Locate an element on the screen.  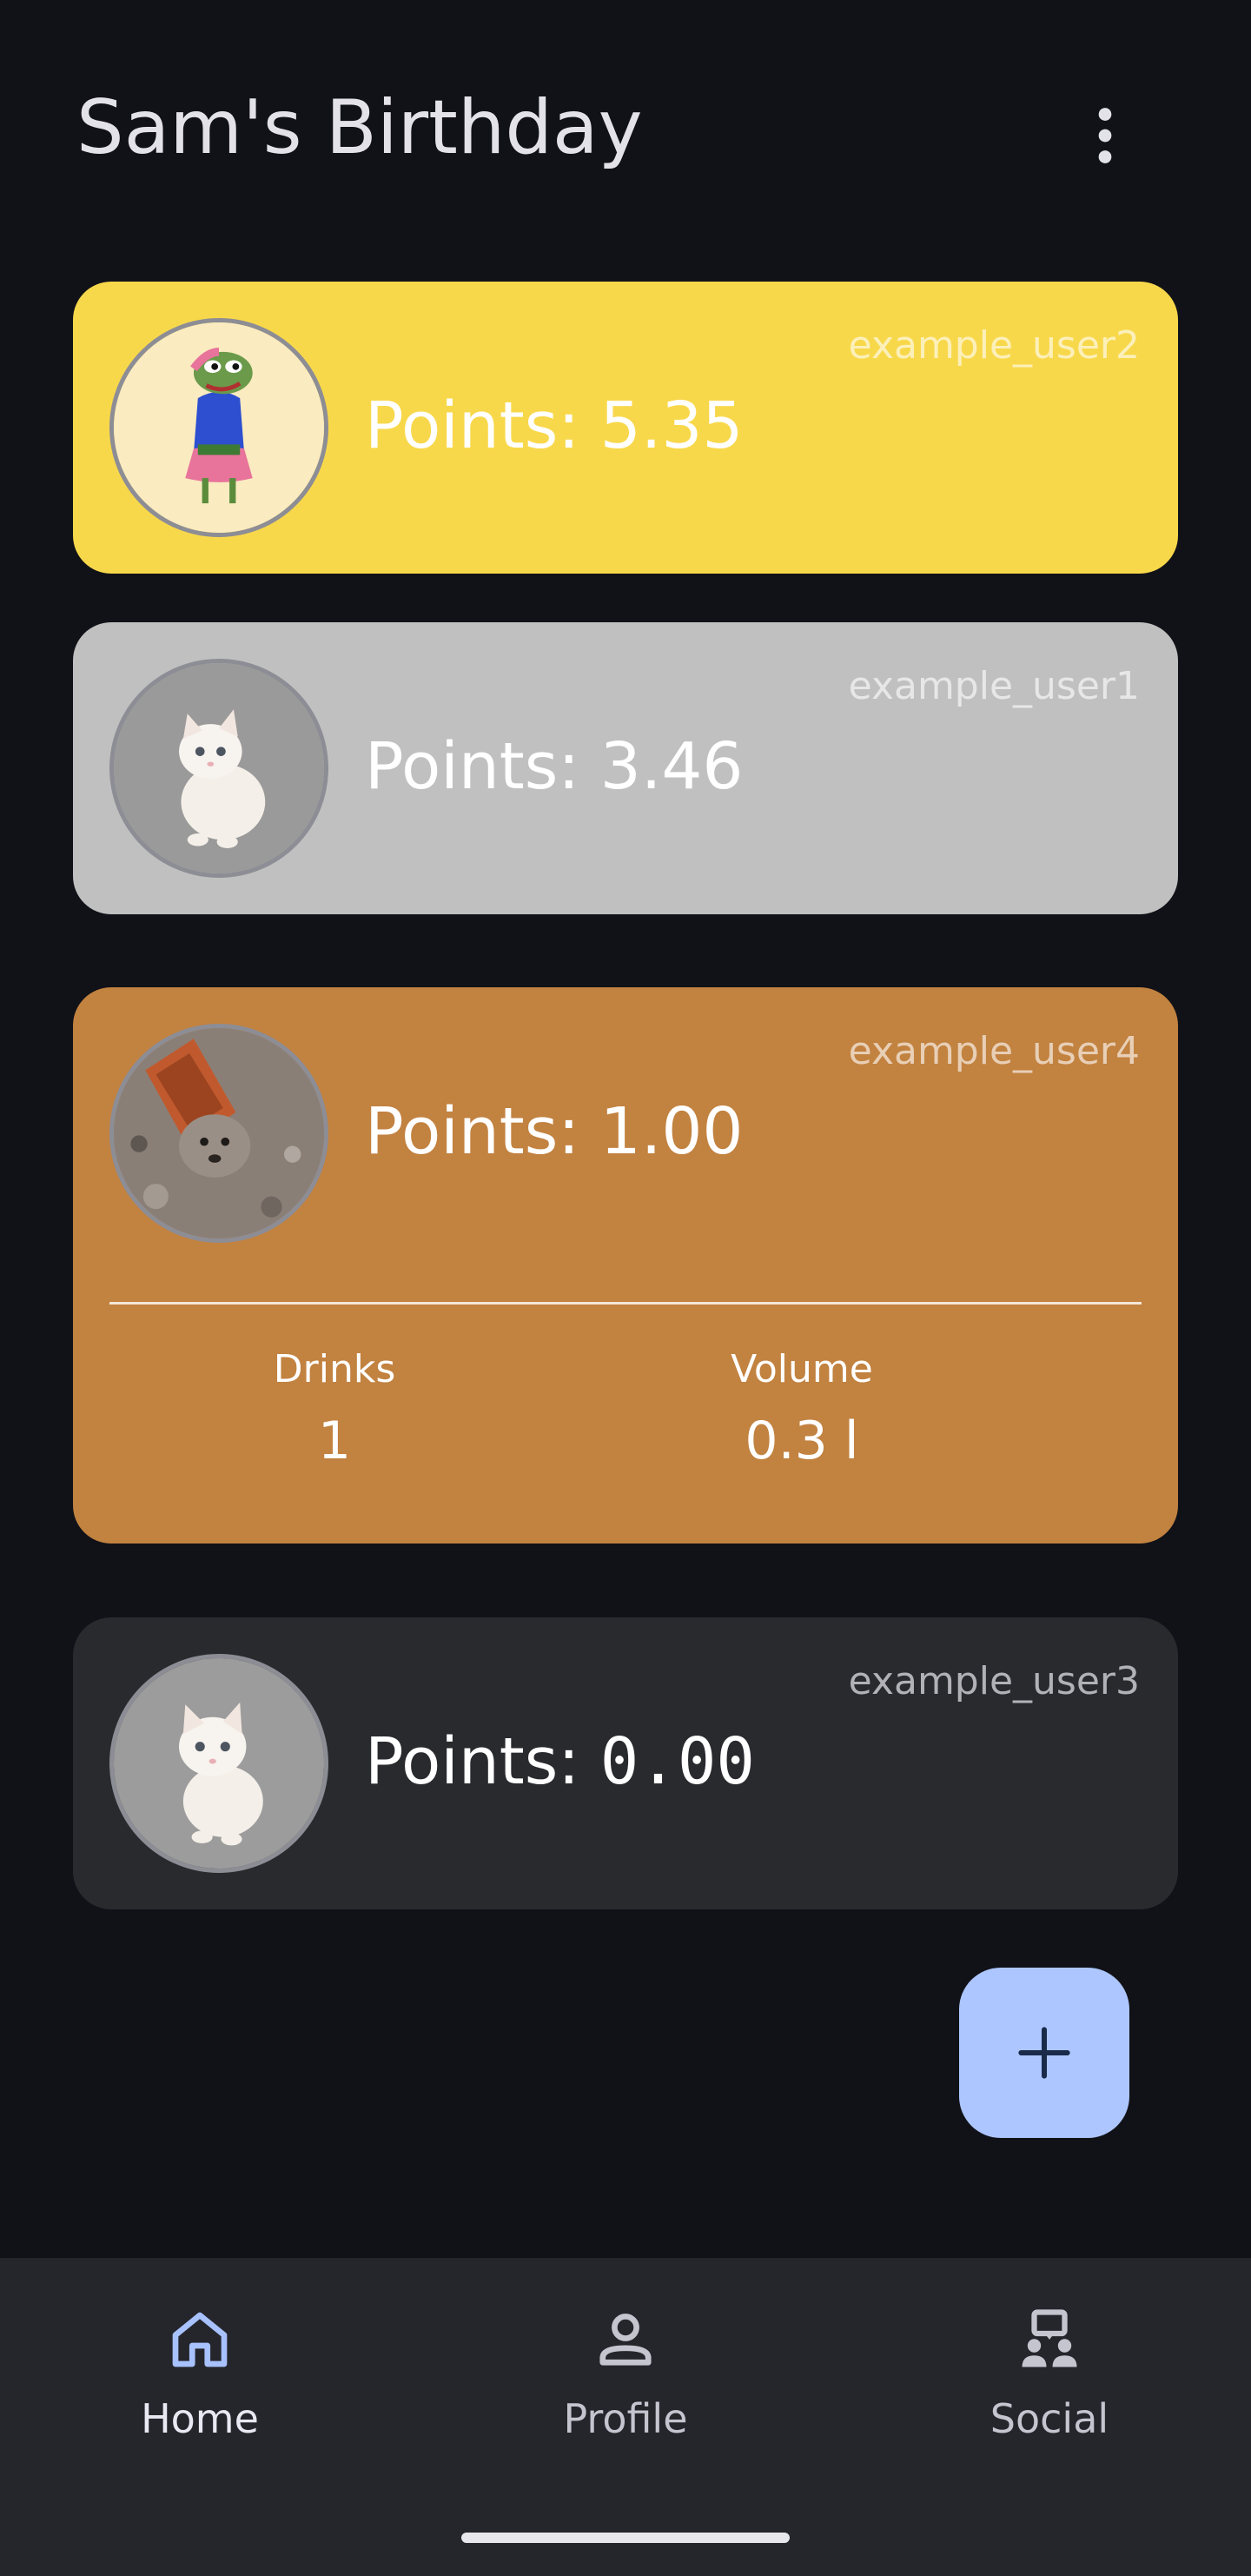
drinks-label: Drinks is located at coordinates (334, 1369).